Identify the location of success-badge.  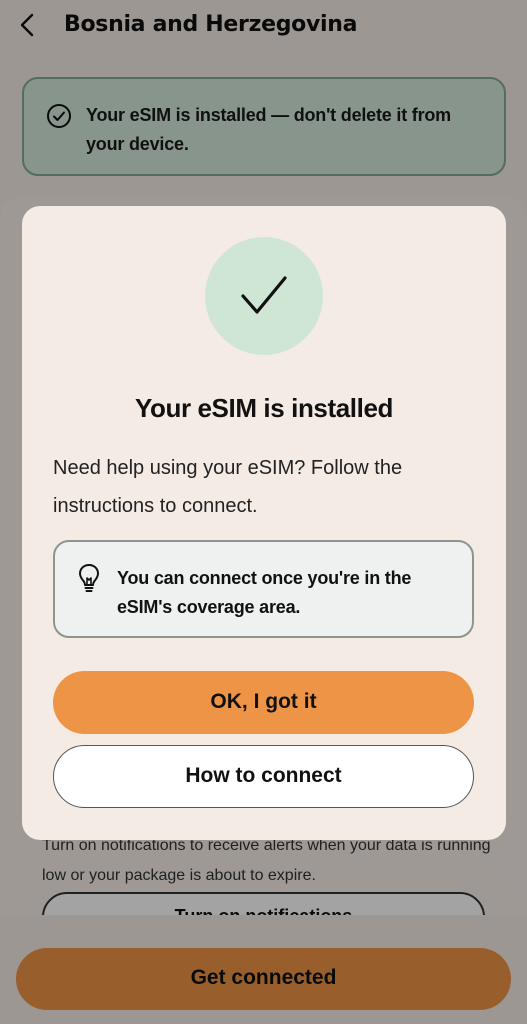
(264, 296).